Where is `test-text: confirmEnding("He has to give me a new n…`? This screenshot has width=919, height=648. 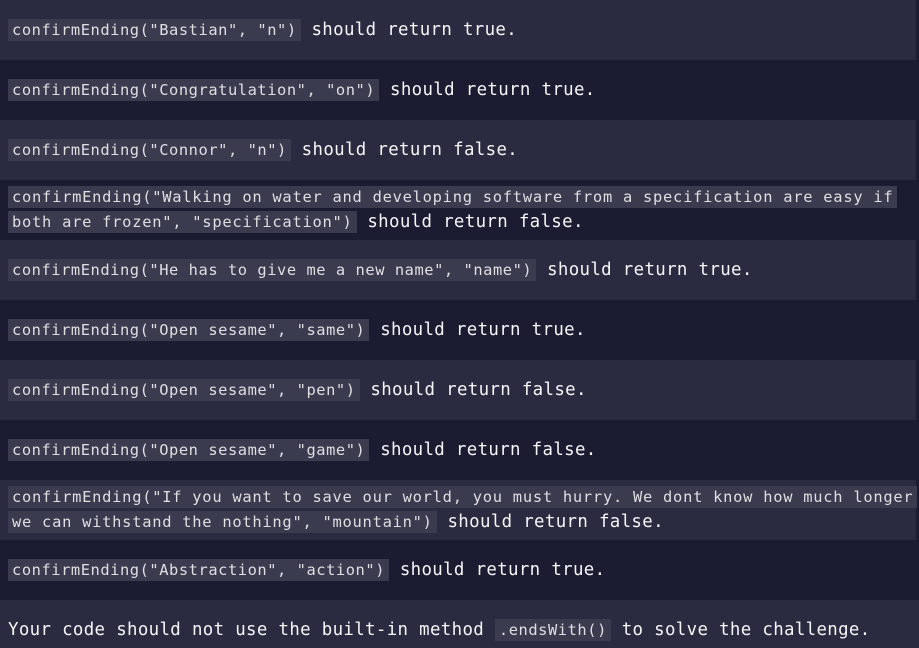 test-text: confirmEnding("He has to give me a new n… is located at coordinates (380, 270).